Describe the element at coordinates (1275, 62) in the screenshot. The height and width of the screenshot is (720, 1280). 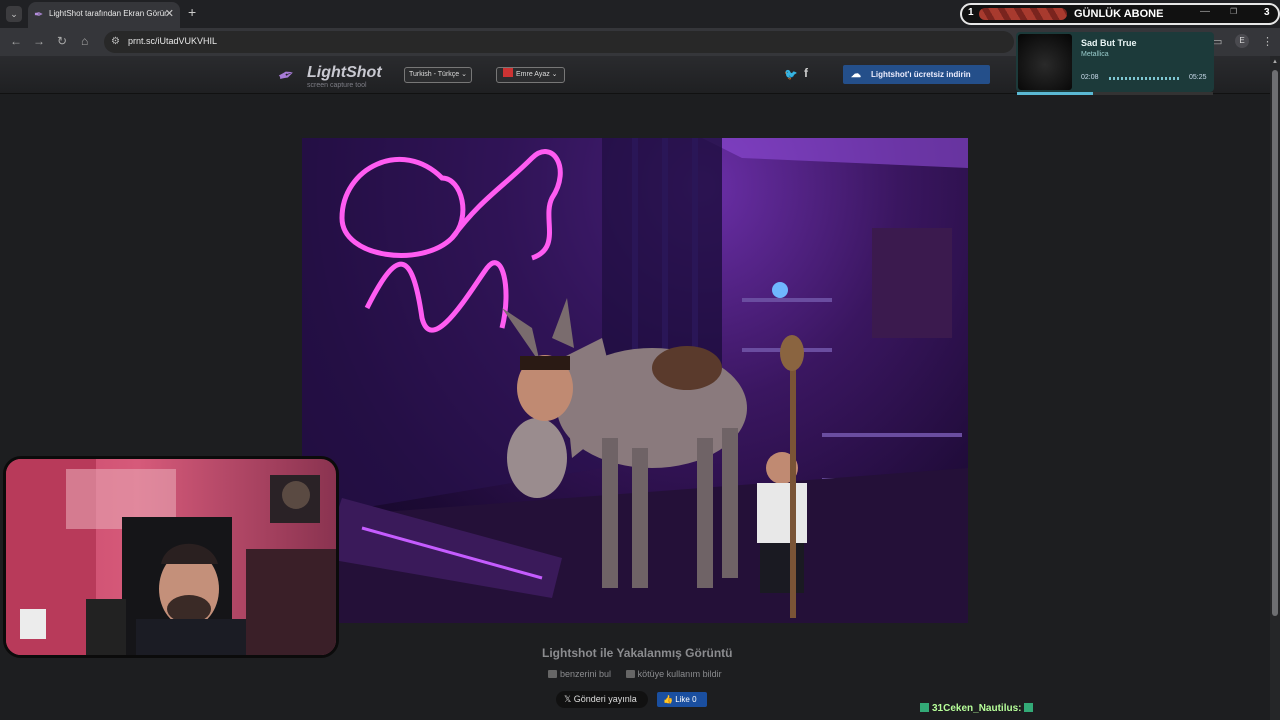
I see `scroll-up-arrow-icon: ▲` at that location.